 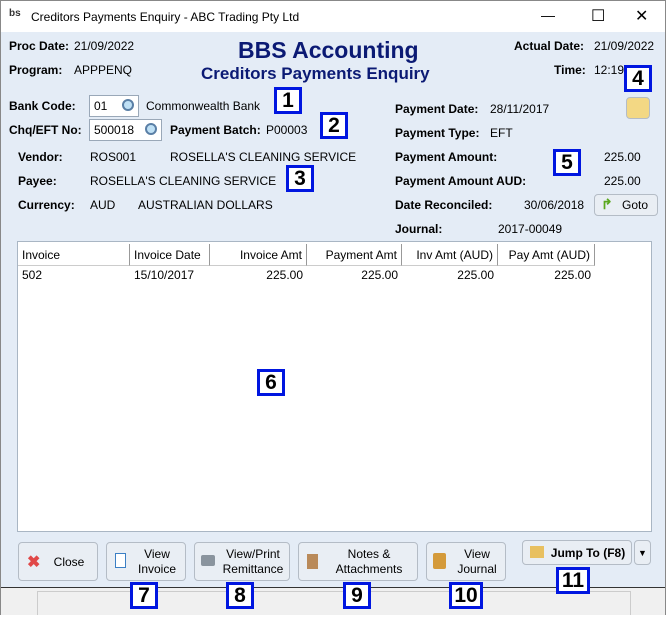 I want to click on clipboard-icon, so click(x=312, y=561).